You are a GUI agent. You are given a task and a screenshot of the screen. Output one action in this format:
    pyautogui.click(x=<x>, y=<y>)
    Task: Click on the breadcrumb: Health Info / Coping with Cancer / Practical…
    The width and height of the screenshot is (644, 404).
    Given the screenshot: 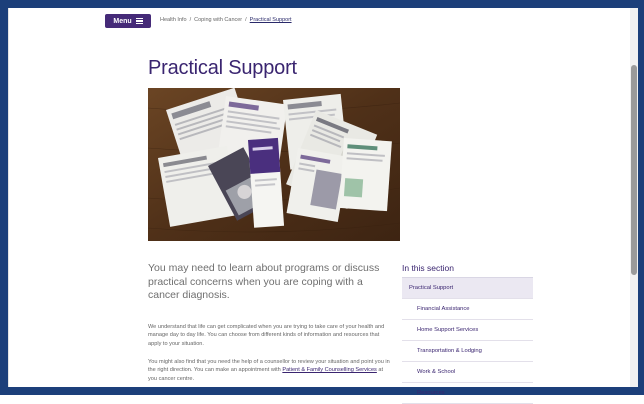 What is the action you would take?
    pyautogui.click(x=226, y=20)
    